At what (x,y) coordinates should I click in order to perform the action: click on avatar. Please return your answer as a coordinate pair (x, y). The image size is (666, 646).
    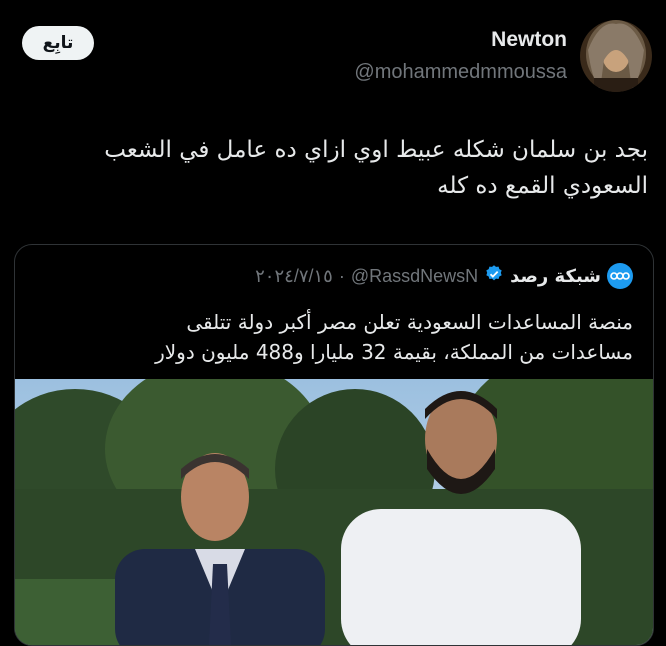
    Looking at the image, I should click on (616, 56).